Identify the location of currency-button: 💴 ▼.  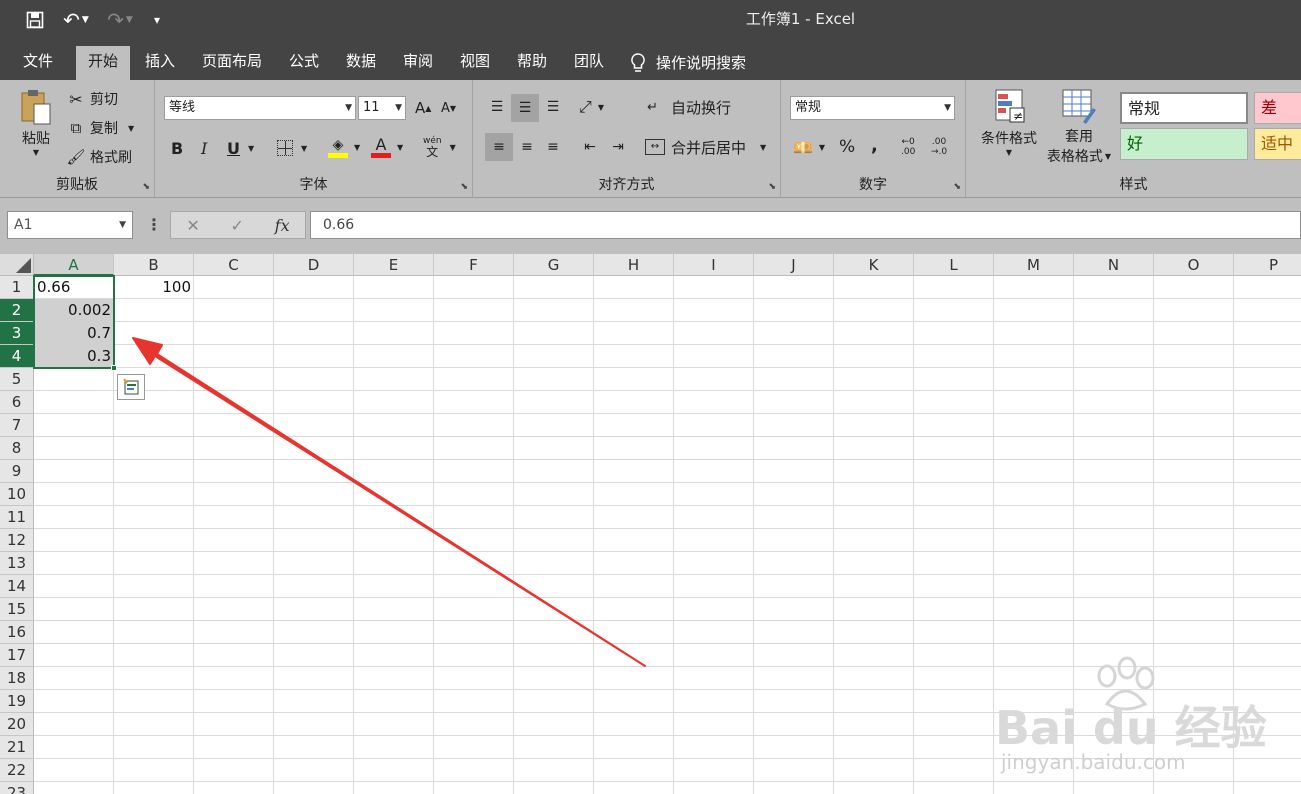
(809, 147).